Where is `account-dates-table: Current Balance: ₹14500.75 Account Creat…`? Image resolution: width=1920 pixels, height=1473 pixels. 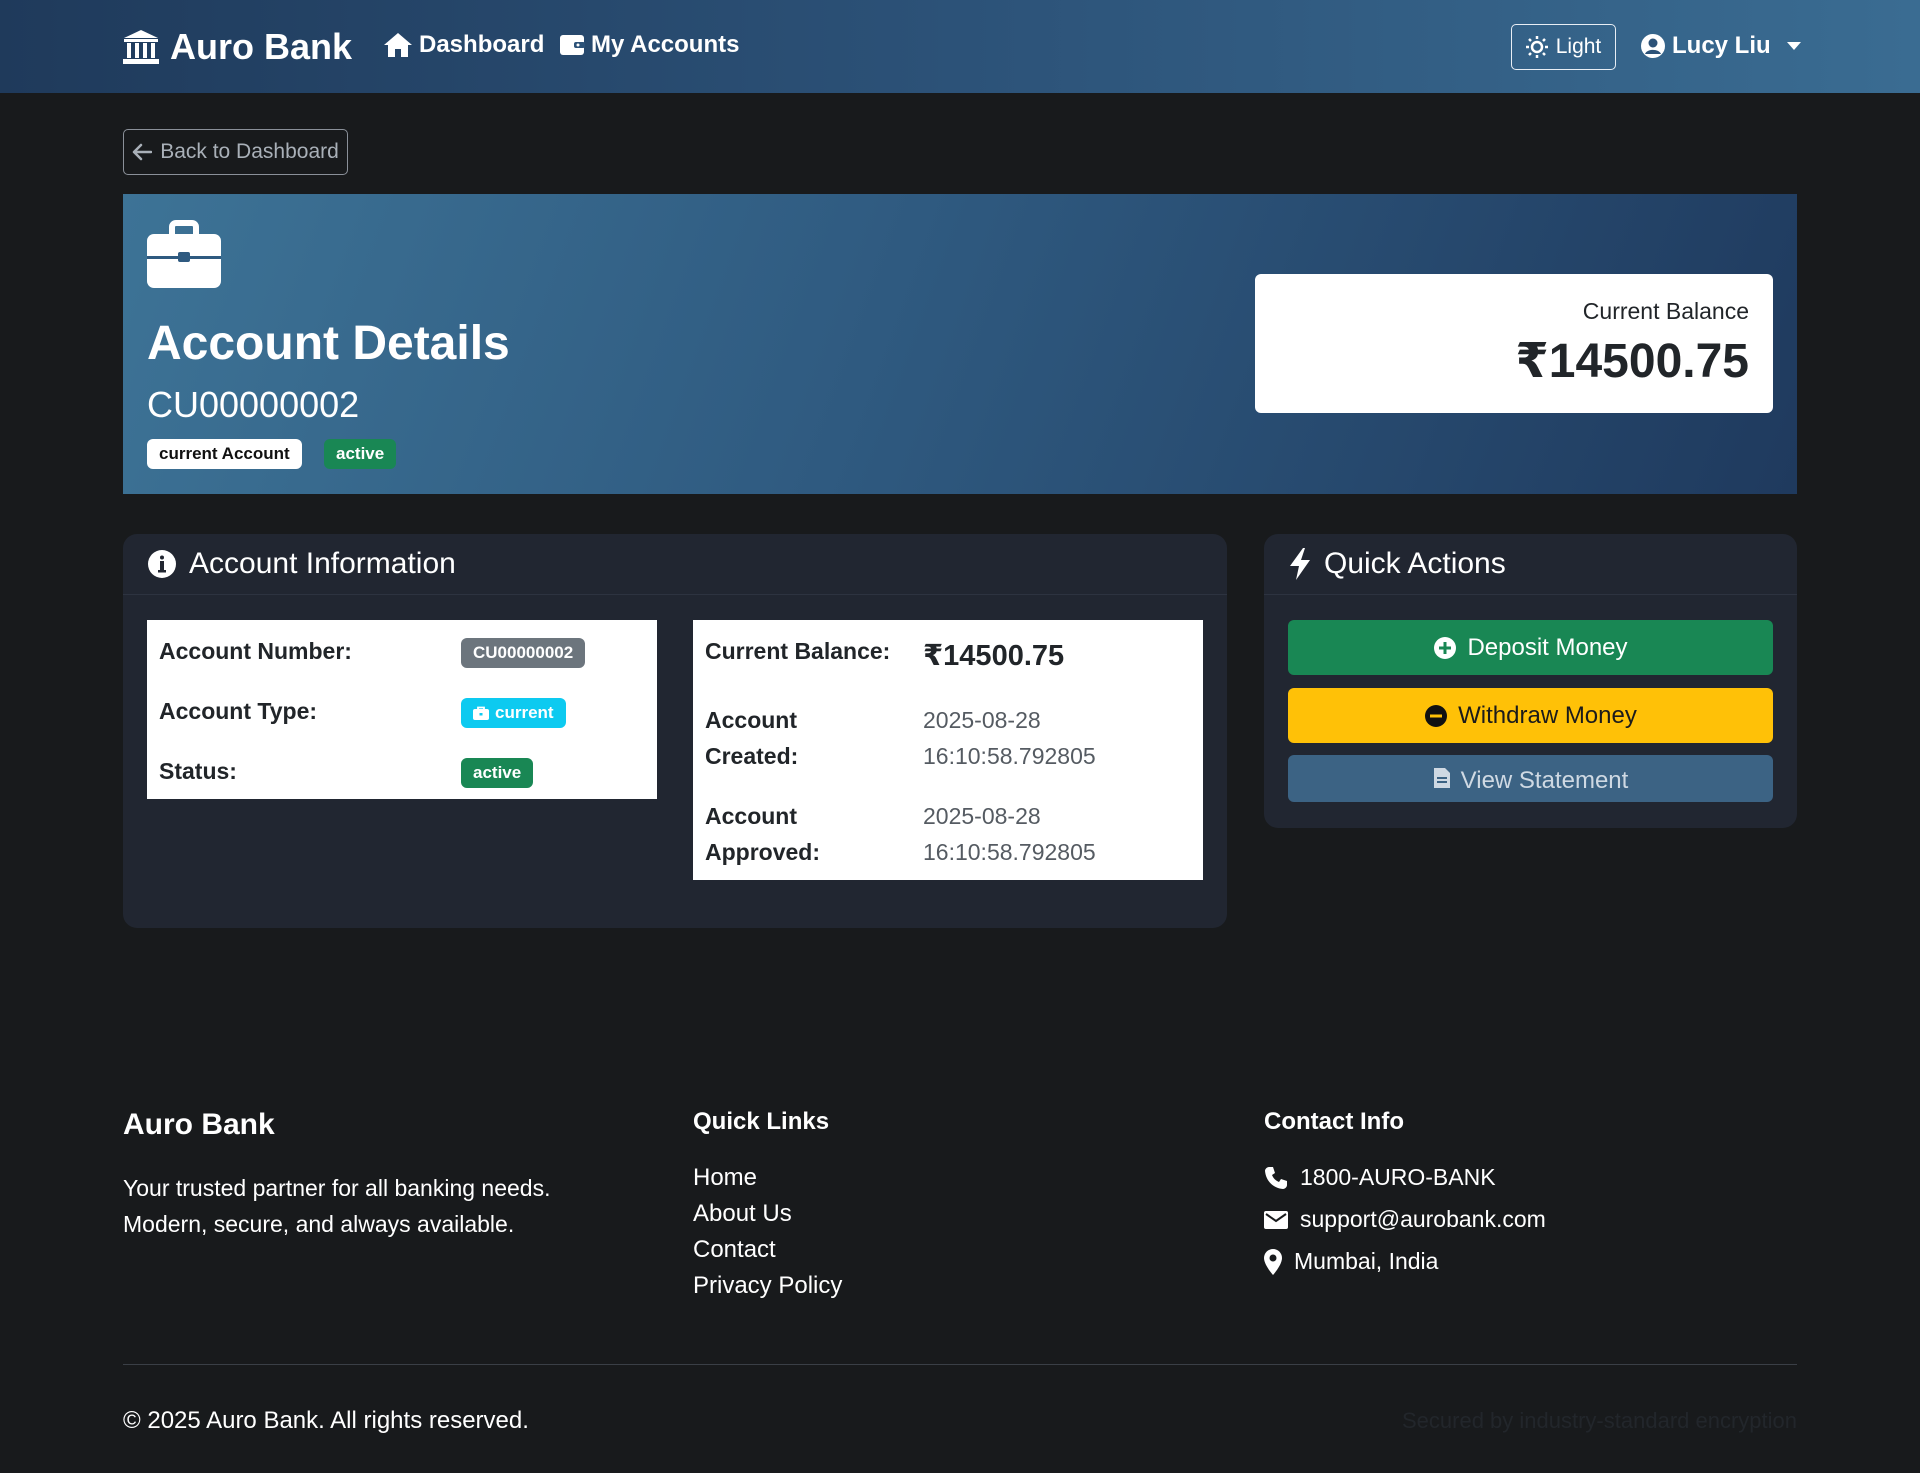 account-dates-table: Current Balance: ₹14500.75 Account Creat… is located at coordinates (948, 750).